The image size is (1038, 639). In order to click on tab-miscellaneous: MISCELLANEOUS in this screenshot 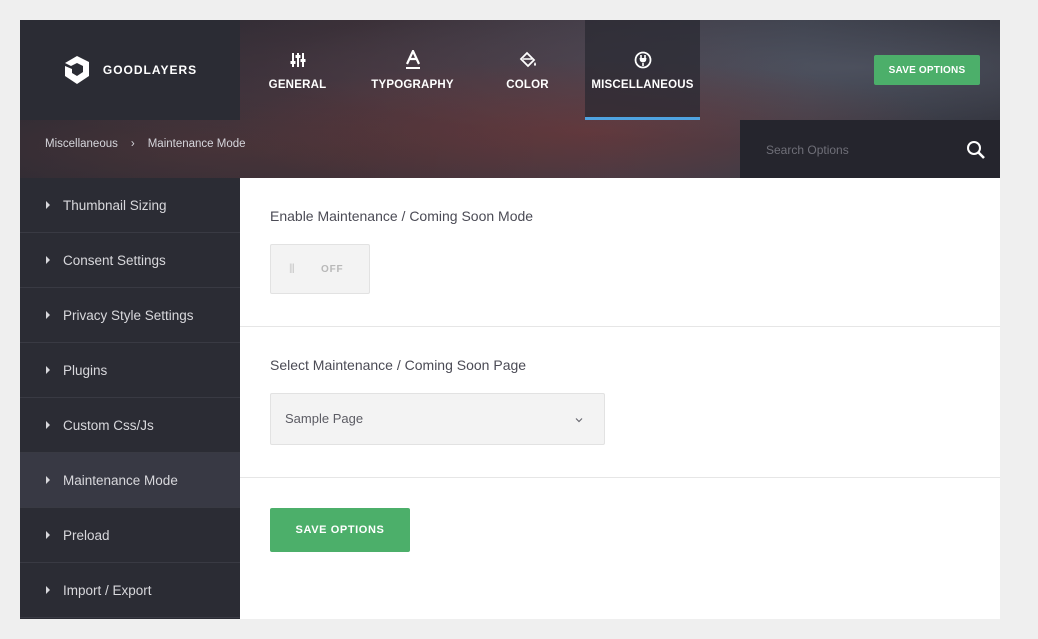, I will do `click(642, 70)`.